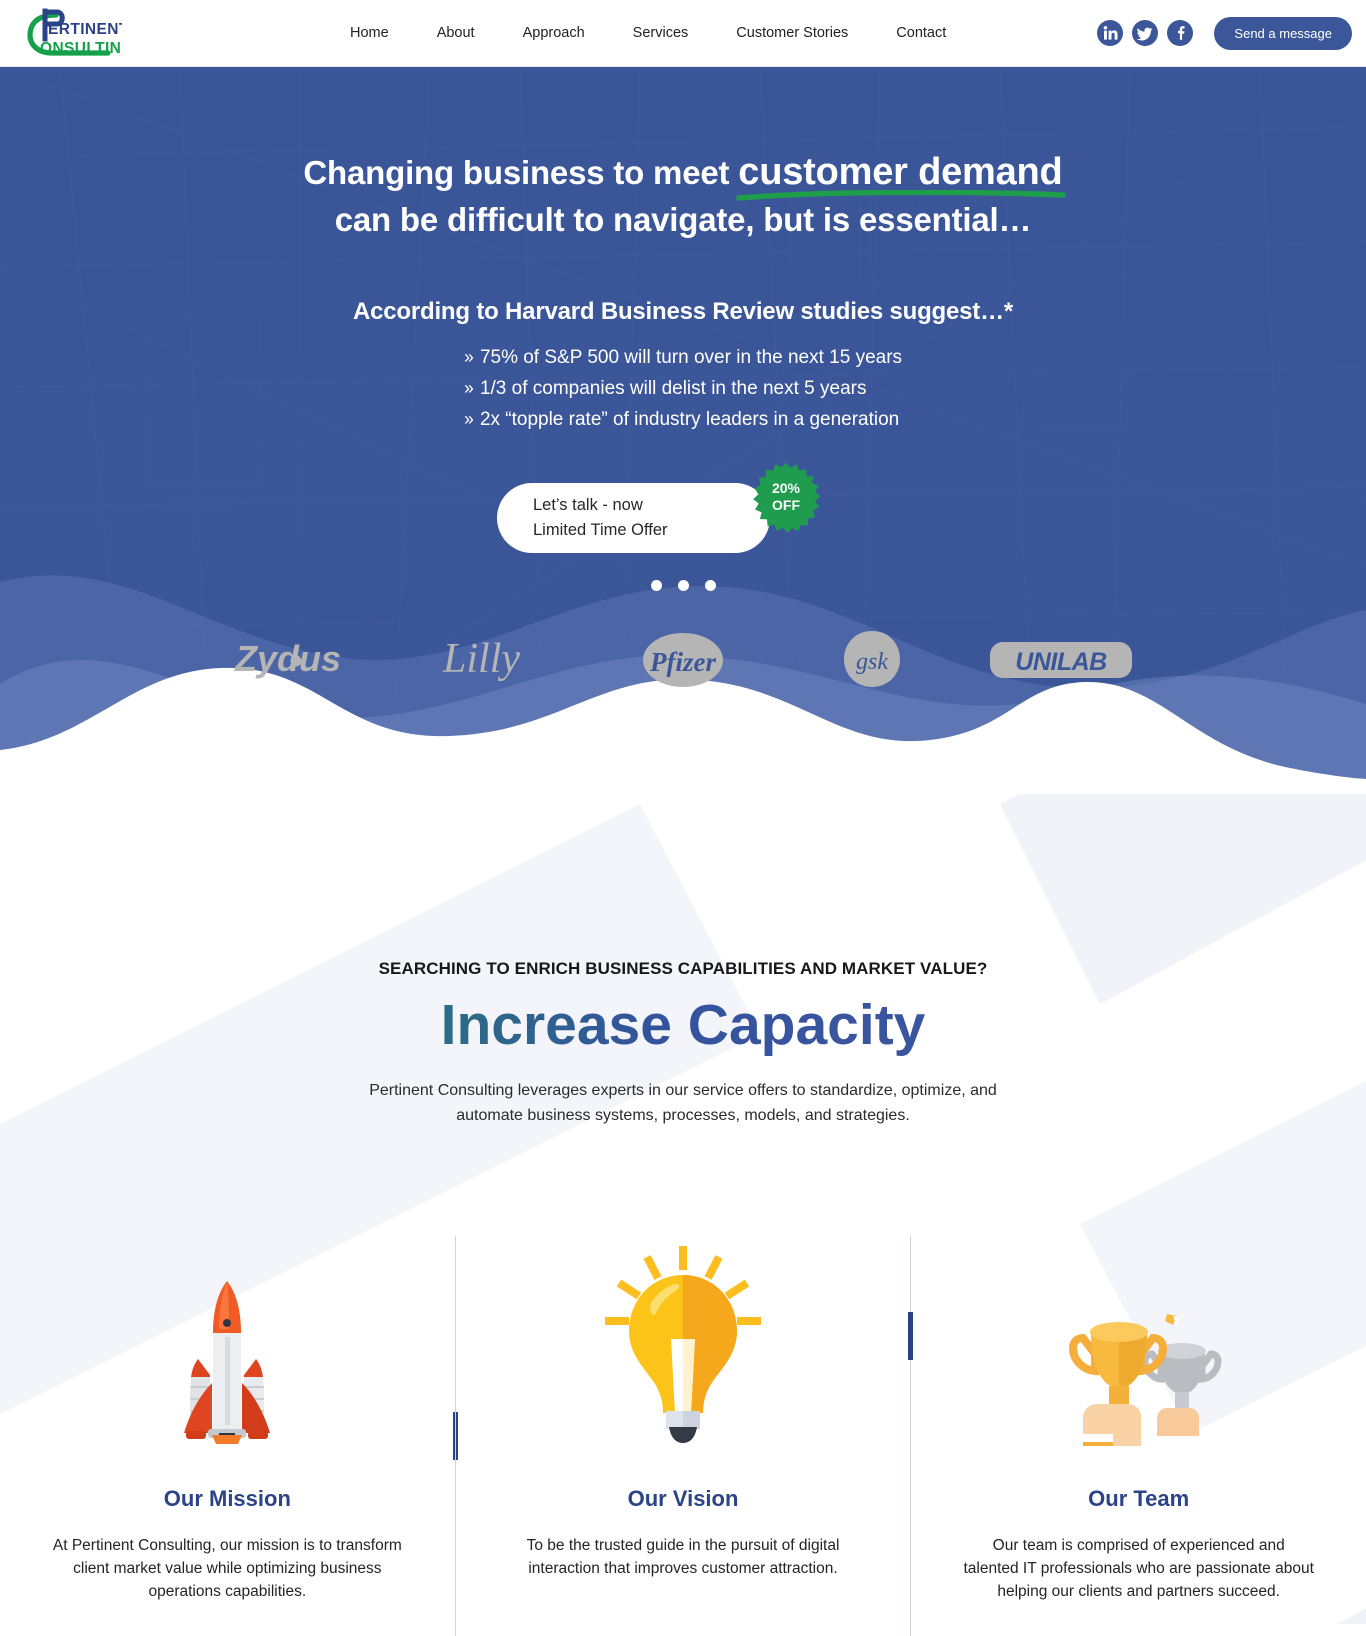 This screenshot has height=1636, width=1366. I want to click on header-actions: Send a message, so click(1224, 33).